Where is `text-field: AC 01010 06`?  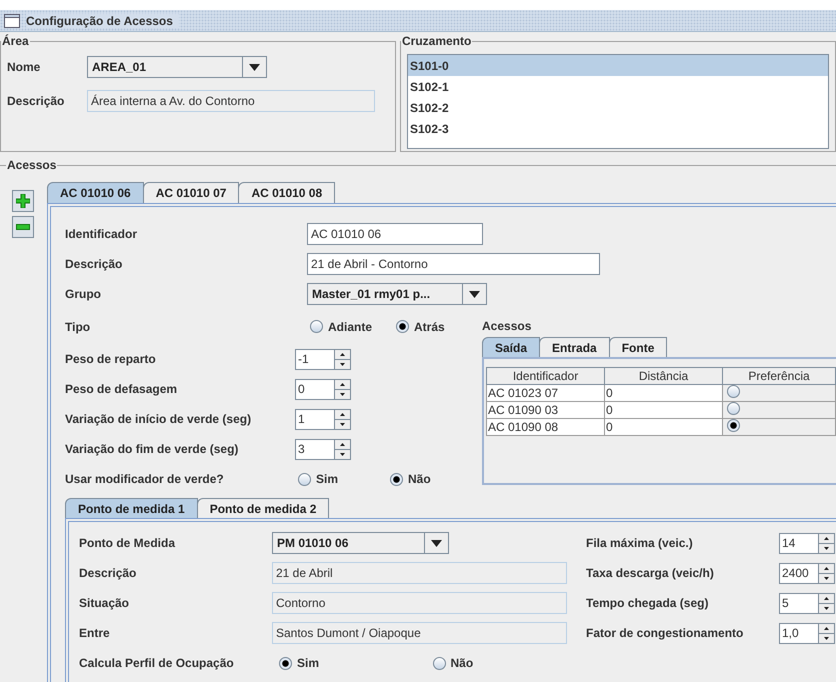 text-field: AC 01010 06 is located at coordinates (395, 234).